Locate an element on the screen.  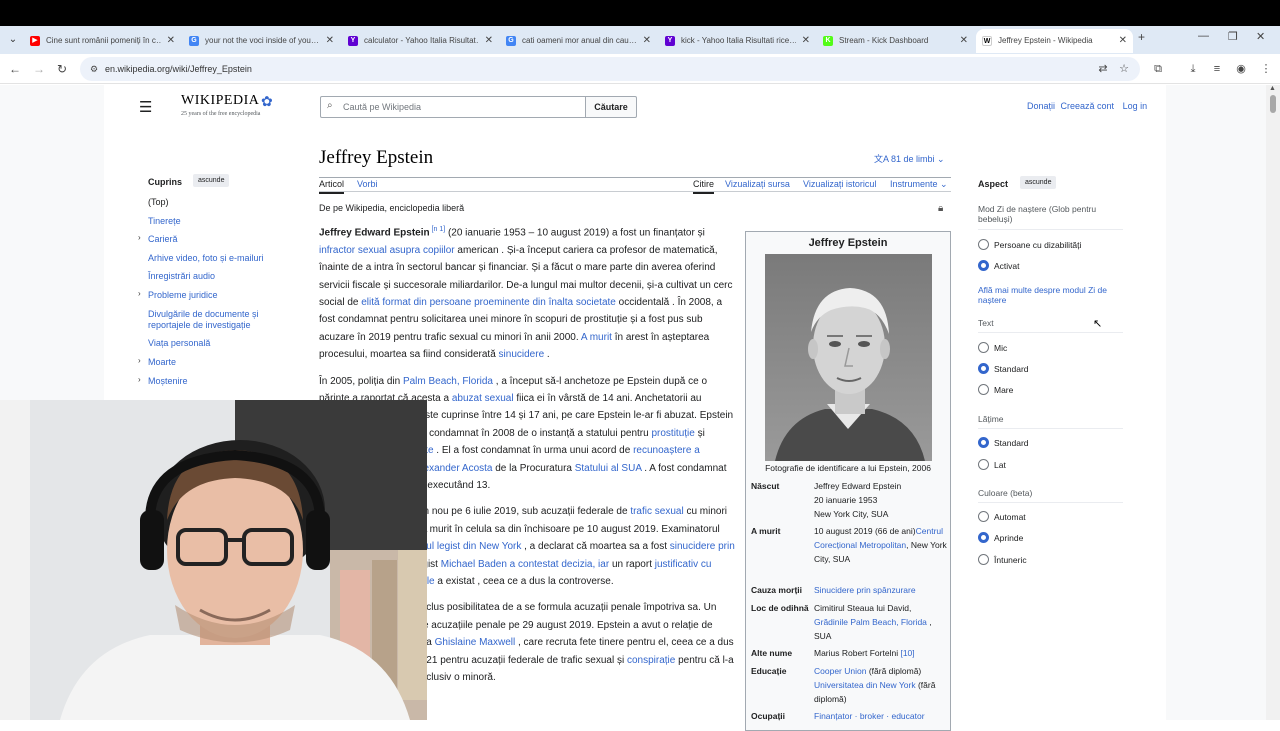
language-count: 81 de limbi is located at coordinates (913, 159).